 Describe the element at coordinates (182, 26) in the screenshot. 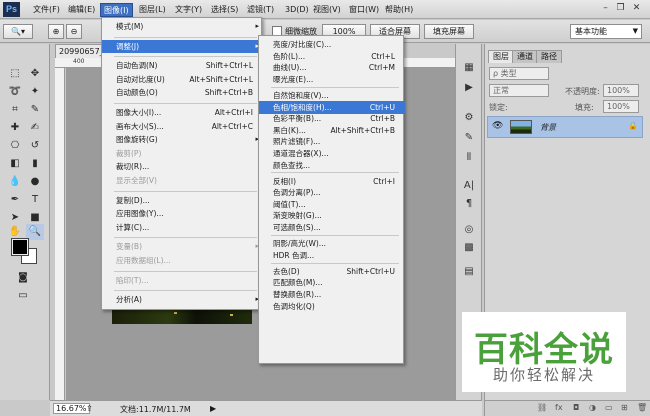

I see `image-menu-item: 模式(M) ▸` at that location.